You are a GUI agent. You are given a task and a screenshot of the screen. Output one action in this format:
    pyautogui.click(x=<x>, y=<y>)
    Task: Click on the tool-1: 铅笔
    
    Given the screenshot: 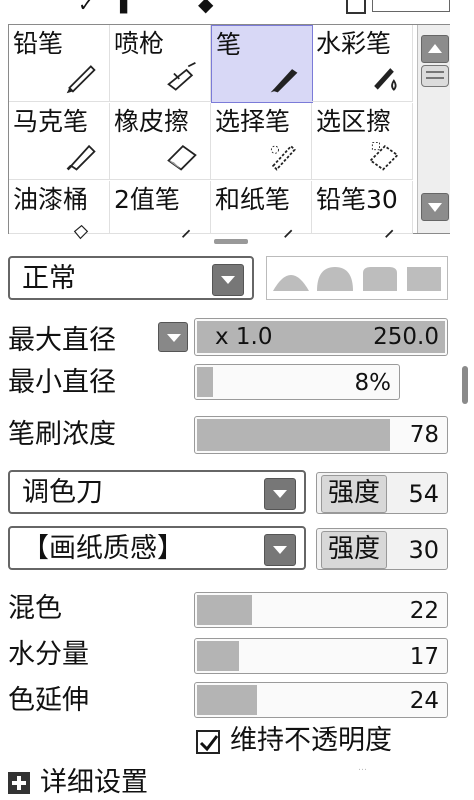 What is the action you would take?
    pyautogui.click(x=59, y=63)
    